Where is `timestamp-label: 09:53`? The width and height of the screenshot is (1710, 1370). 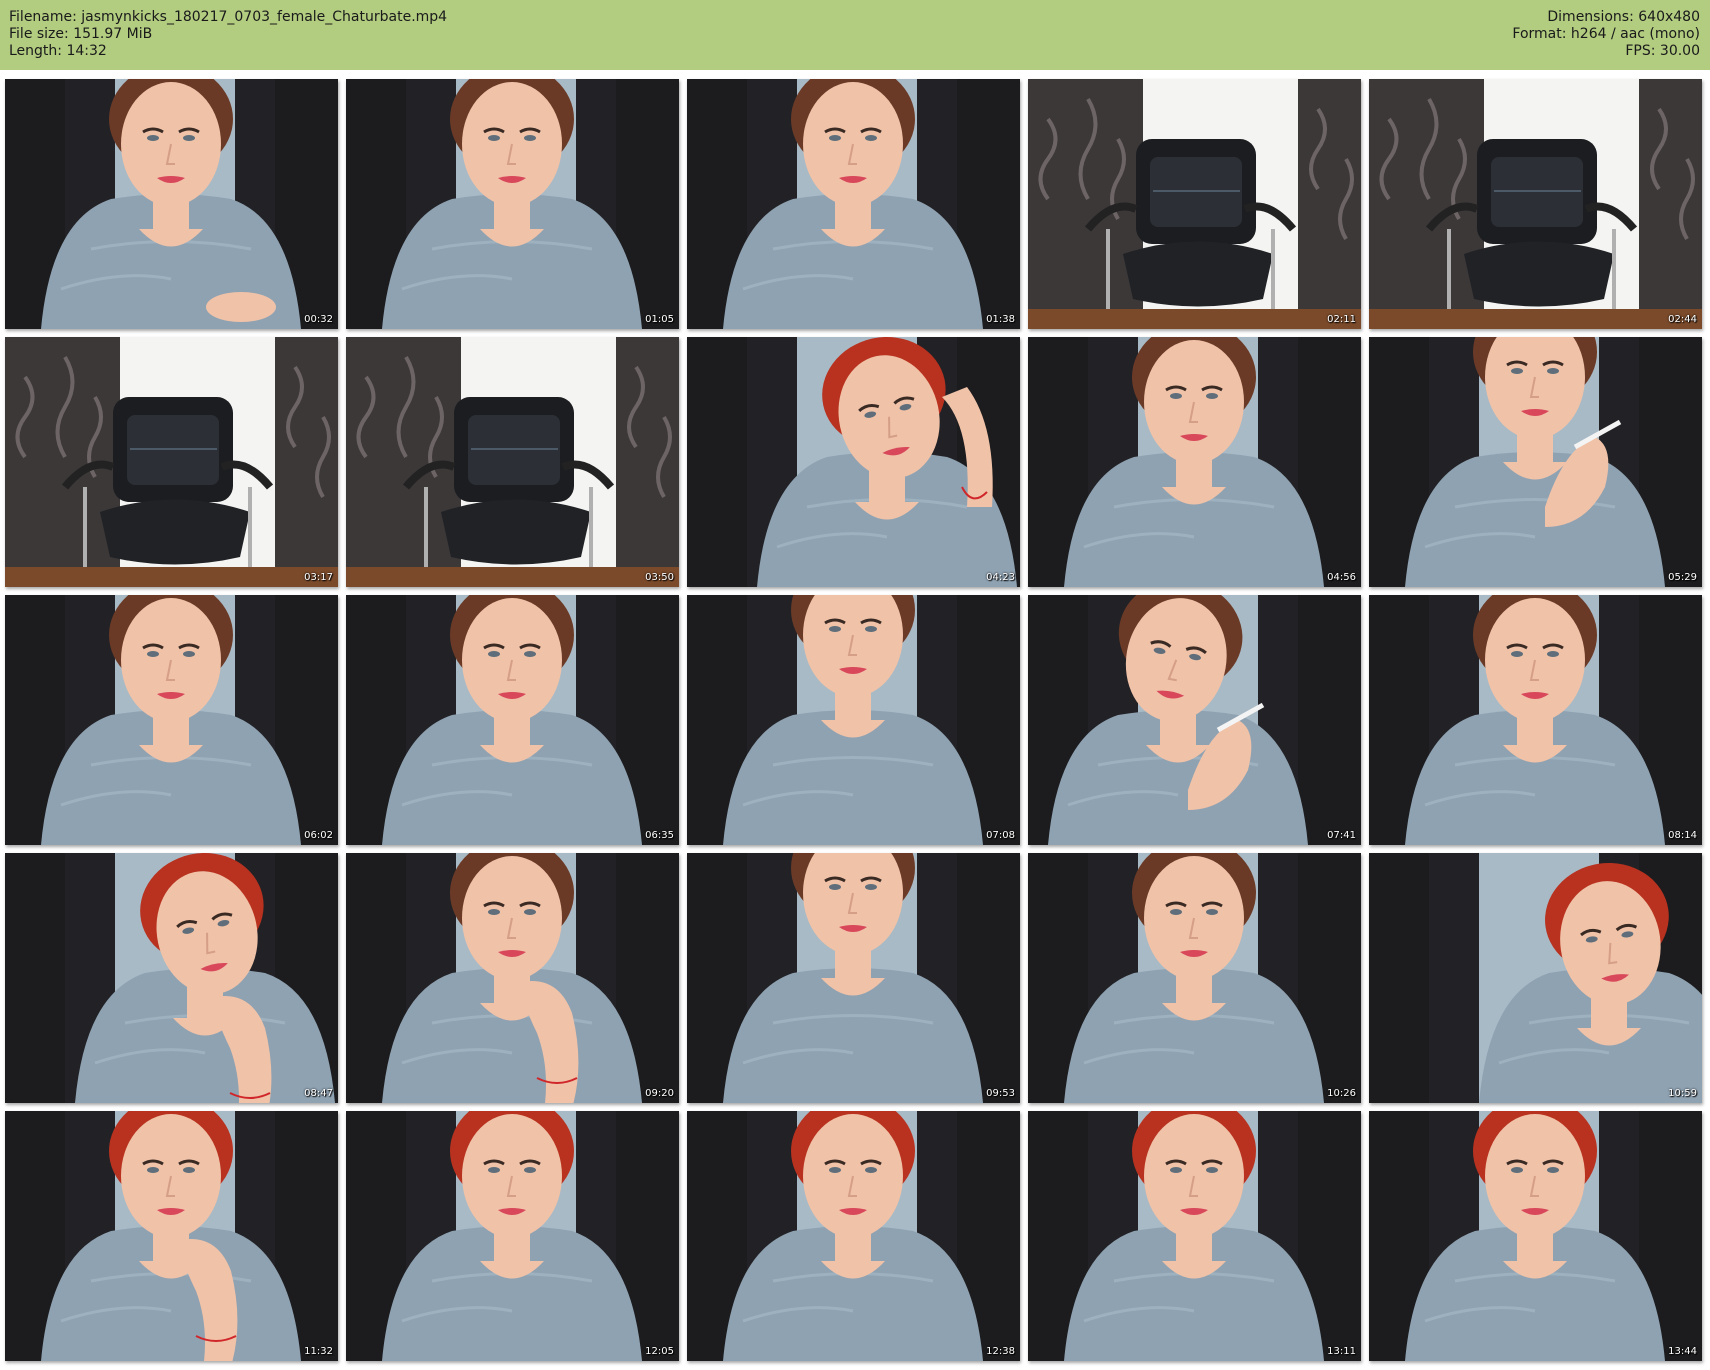 timestamp-label: 09:53 is located at coordinates (1000, 1093).